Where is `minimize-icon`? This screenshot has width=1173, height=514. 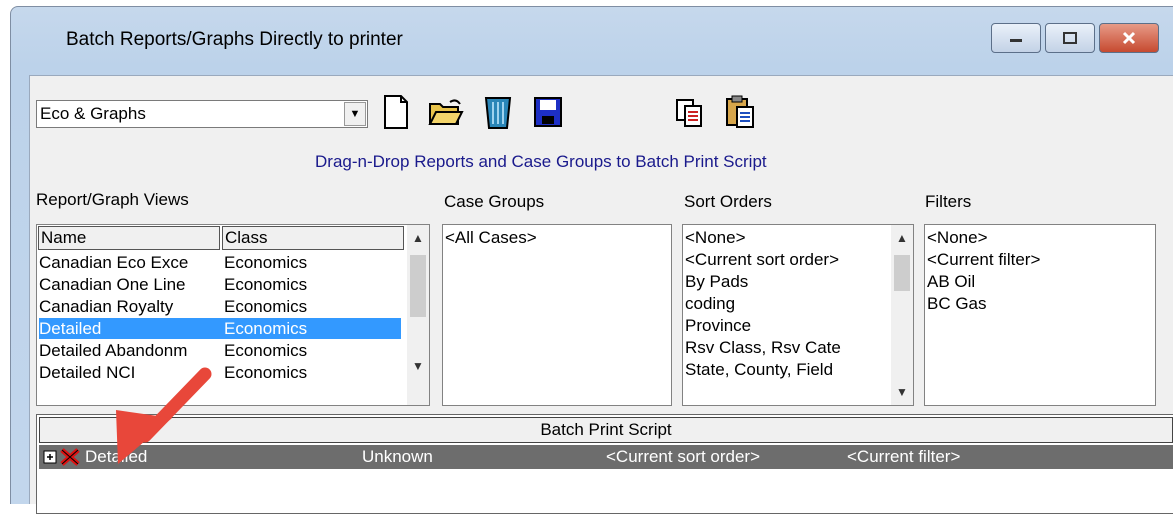 minimize-icon is located at coordinates (1016, 40).